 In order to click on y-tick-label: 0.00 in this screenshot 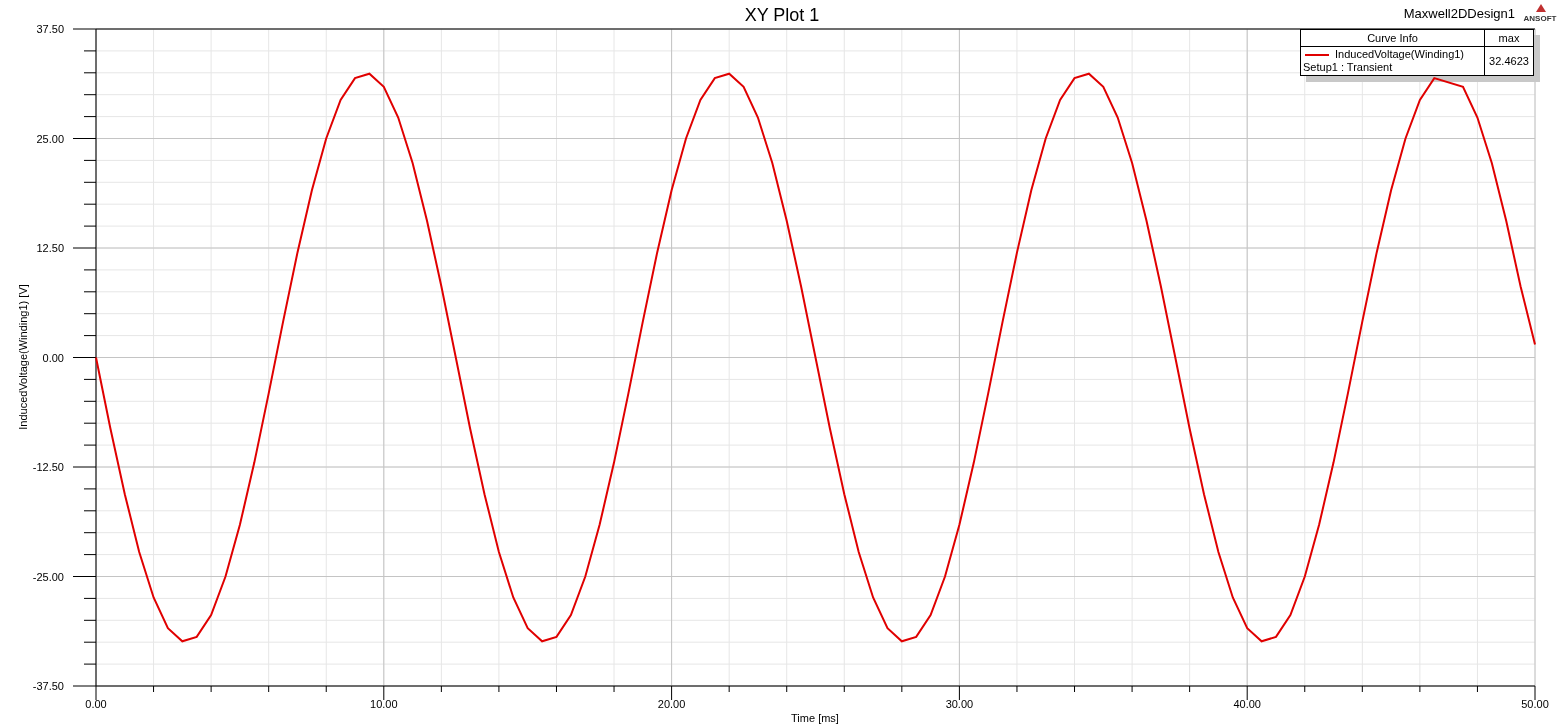, I will do `click(53, 357)`.